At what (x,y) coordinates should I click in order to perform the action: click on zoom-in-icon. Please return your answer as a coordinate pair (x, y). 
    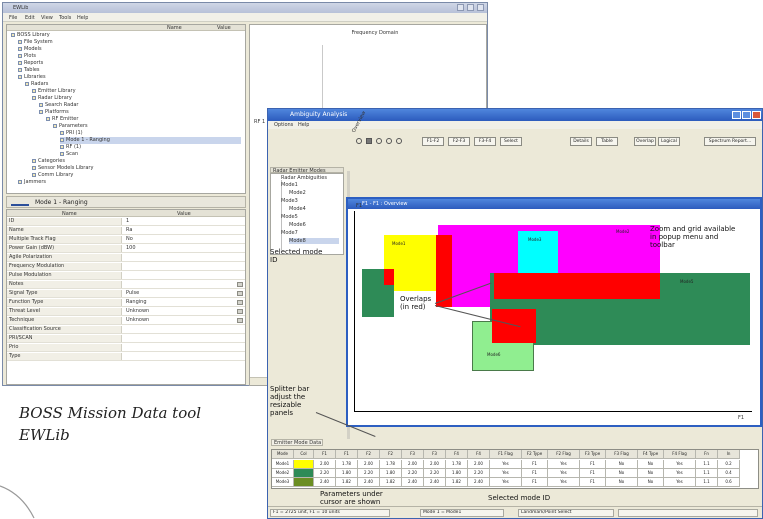
    Looking at the image, I should click on (379, 141).